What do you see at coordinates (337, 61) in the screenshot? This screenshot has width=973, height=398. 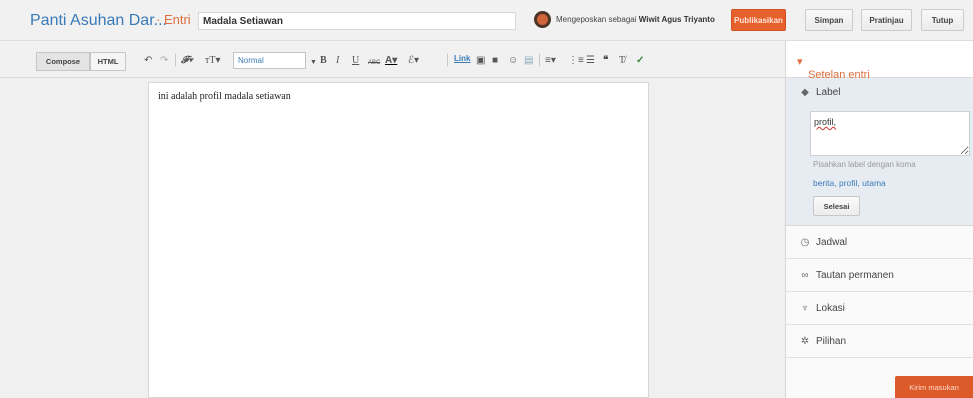 I see `italic-icon: I` at bounding box center [337, 61].